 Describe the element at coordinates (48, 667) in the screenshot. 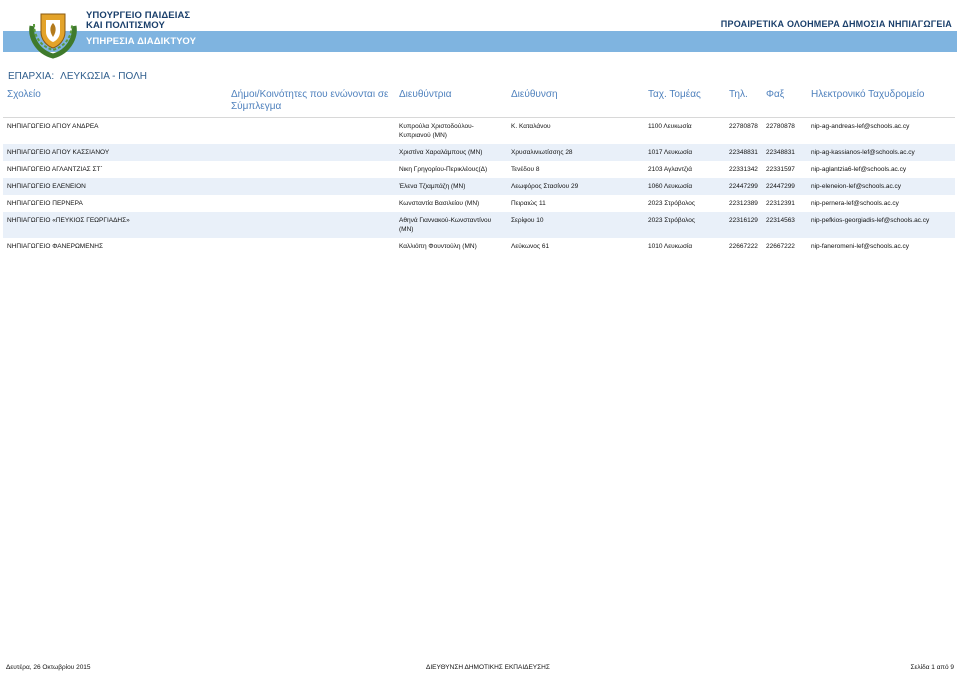

I see `footer-date: Δευτέρα, 26 Οκτωβρίου 2015` at that location.